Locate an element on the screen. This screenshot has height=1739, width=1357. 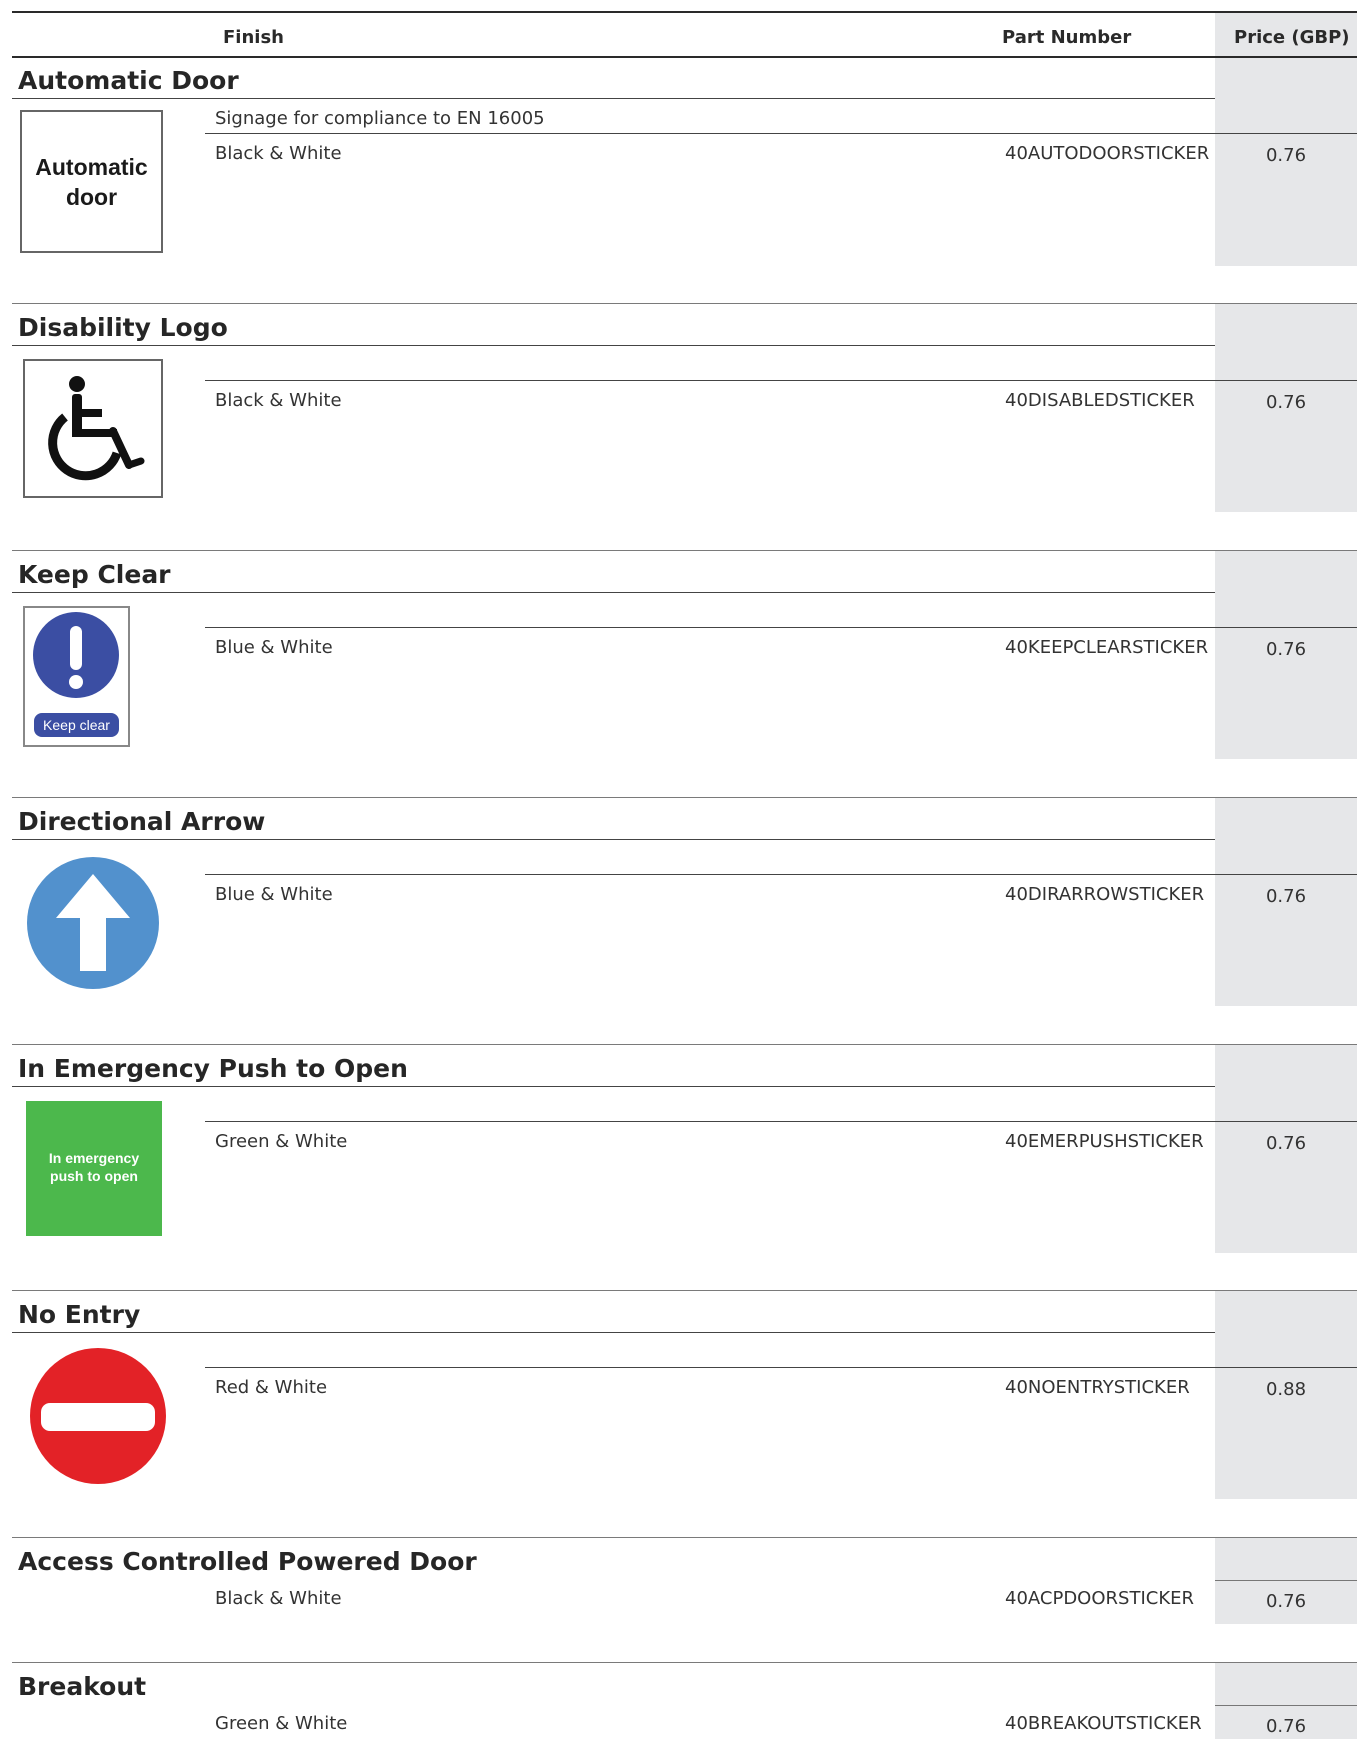
emergency-push-sign-icon: In emergency push to open is located at coordinates (94, 1168).